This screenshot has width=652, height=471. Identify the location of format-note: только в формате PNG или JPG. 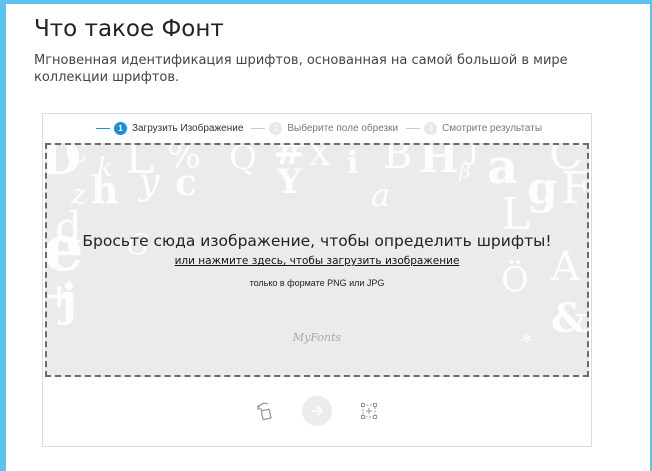
(317, 283).